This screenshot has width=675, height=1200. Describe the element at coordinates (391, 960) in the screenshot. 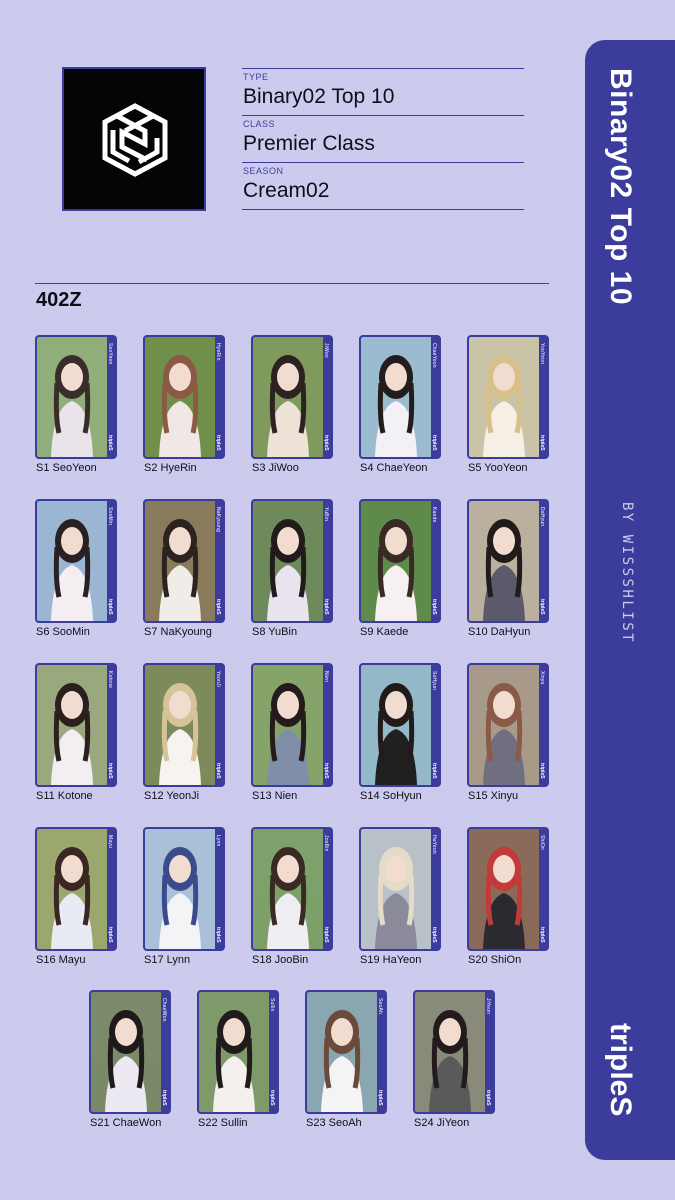

I see `photocard-caption: S19 HaYeon` at that location.